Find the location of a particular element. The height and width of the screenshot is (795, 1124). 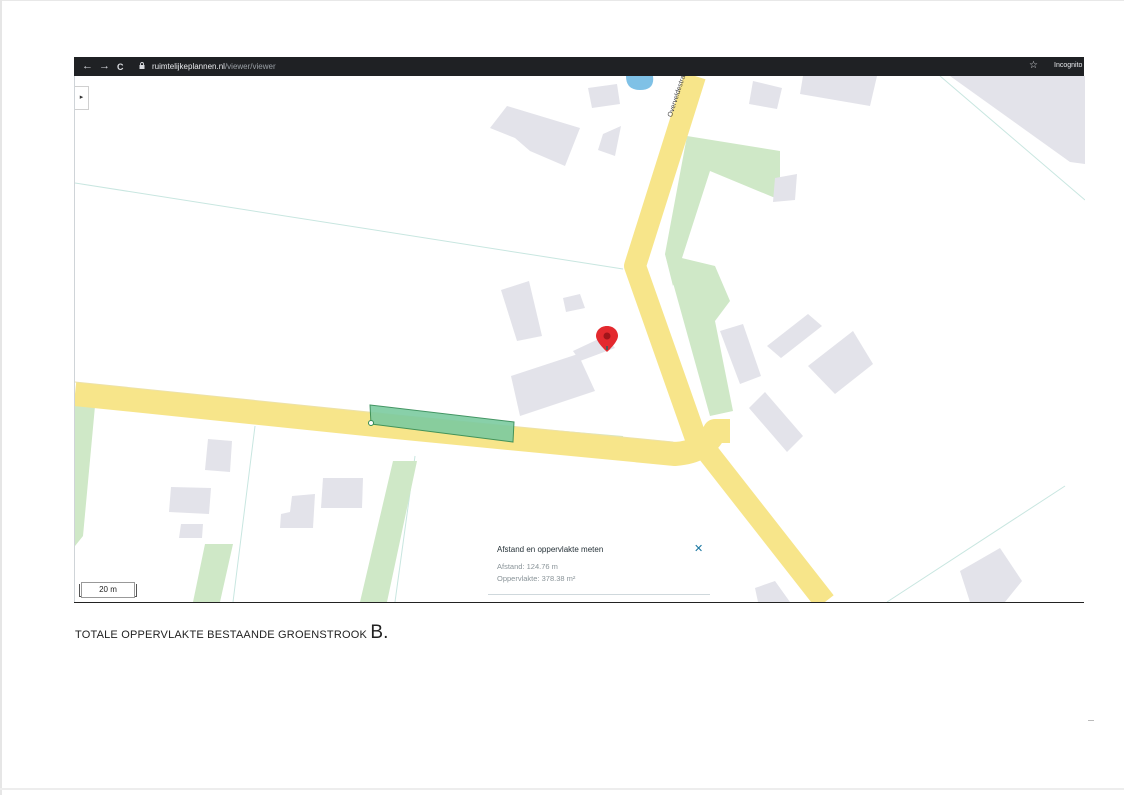

caption-text: TOTALE OPPERVLAKTE BESTAANDE GROENSTROOK is located at coordinates (221, 635).